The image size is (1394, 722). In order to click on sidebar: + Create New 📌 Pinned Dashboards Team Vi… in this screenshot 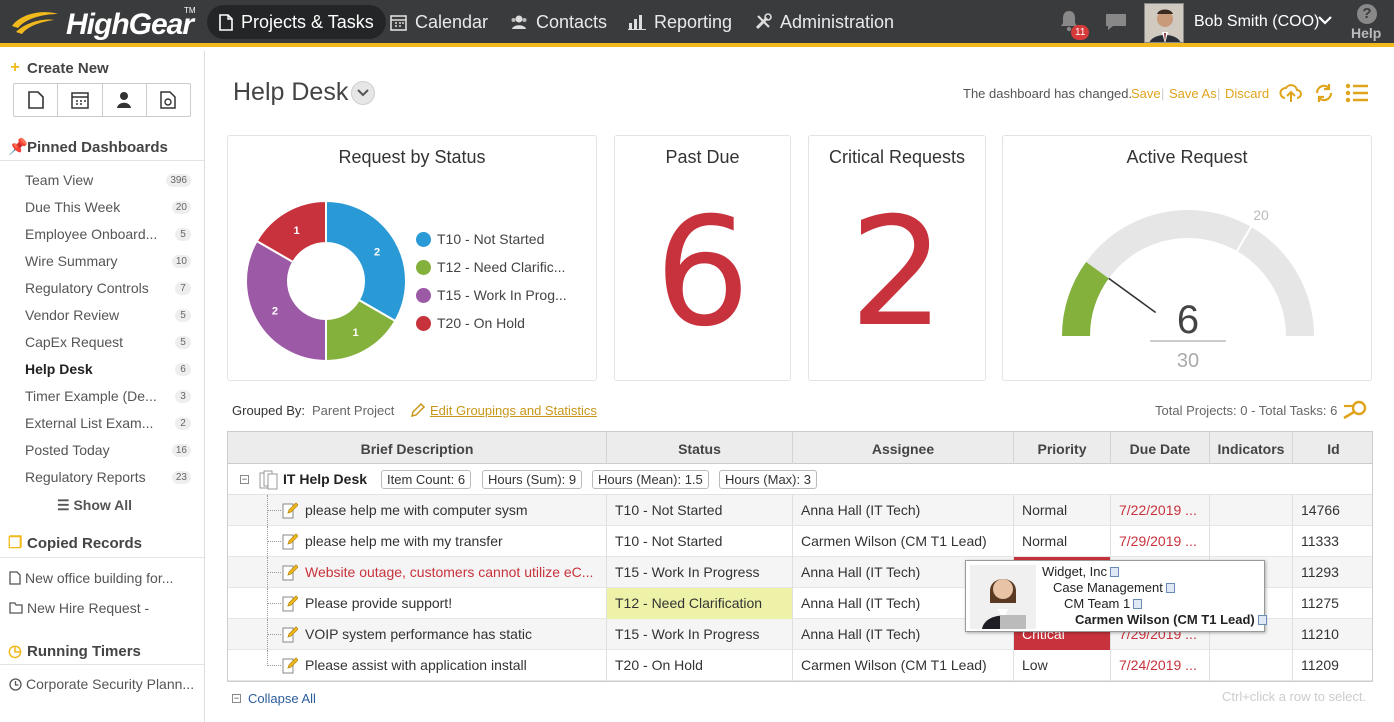, I will do `click(102, 386)`.